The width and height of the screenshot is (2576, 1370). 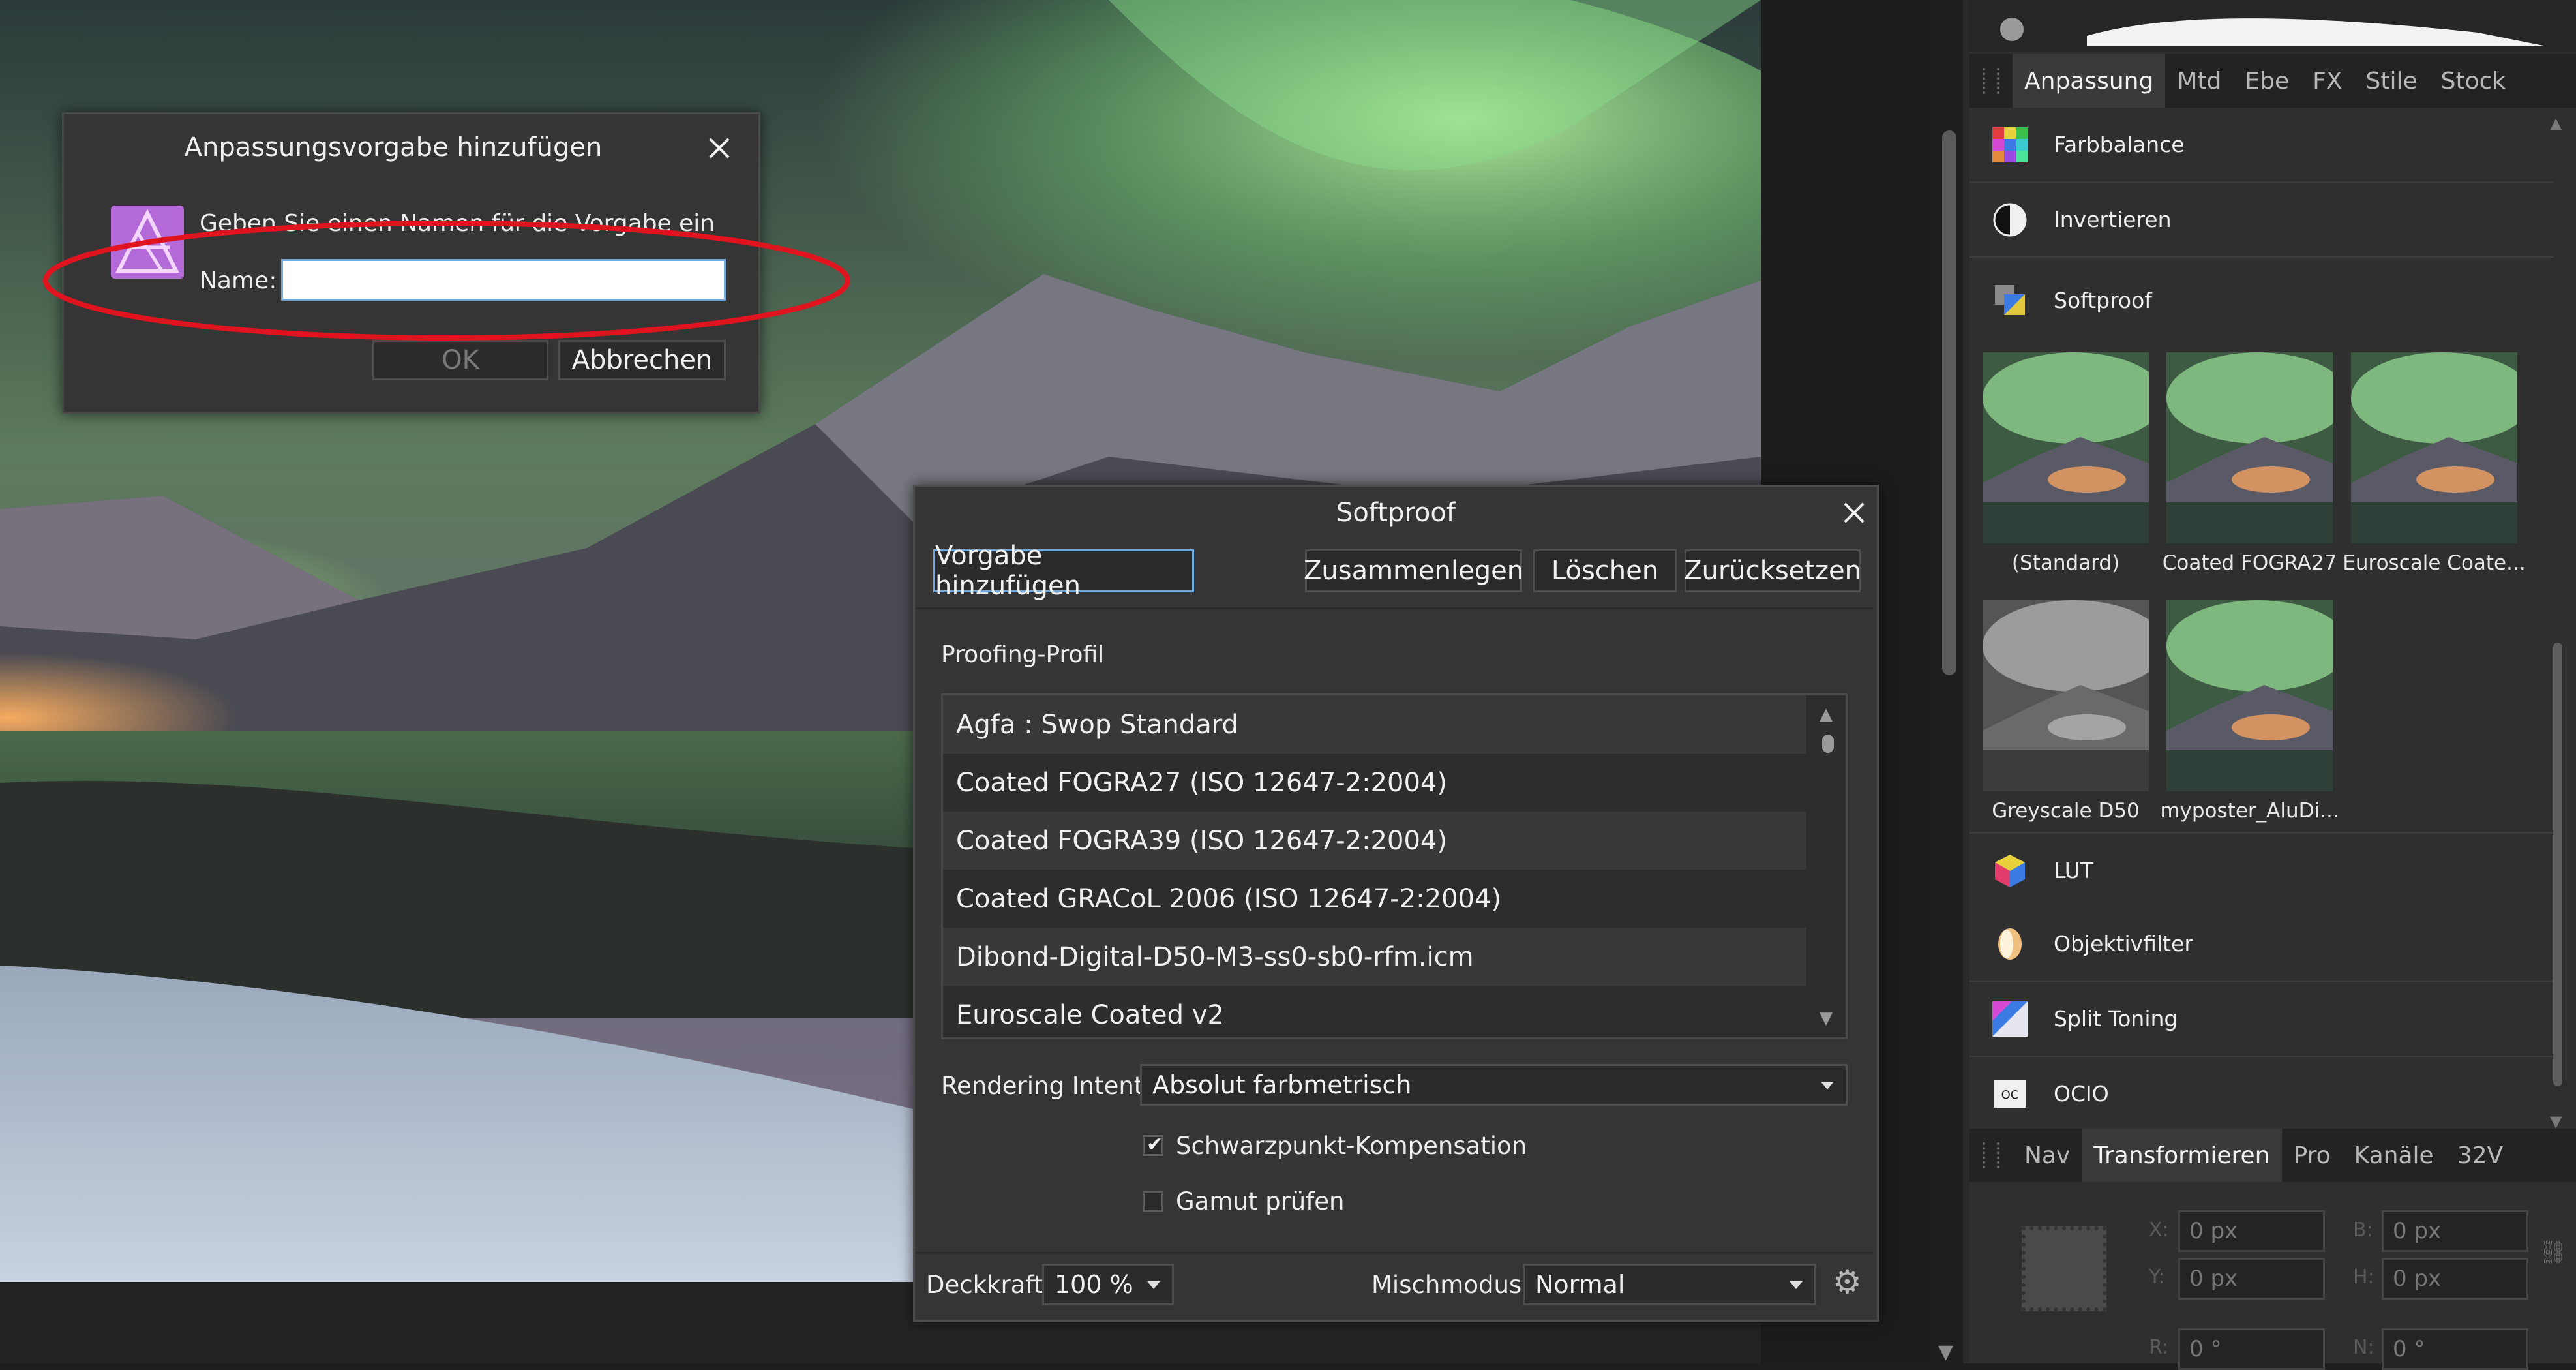 I want to click on ocio-icon: OC, so click(x=2010, y=1094).